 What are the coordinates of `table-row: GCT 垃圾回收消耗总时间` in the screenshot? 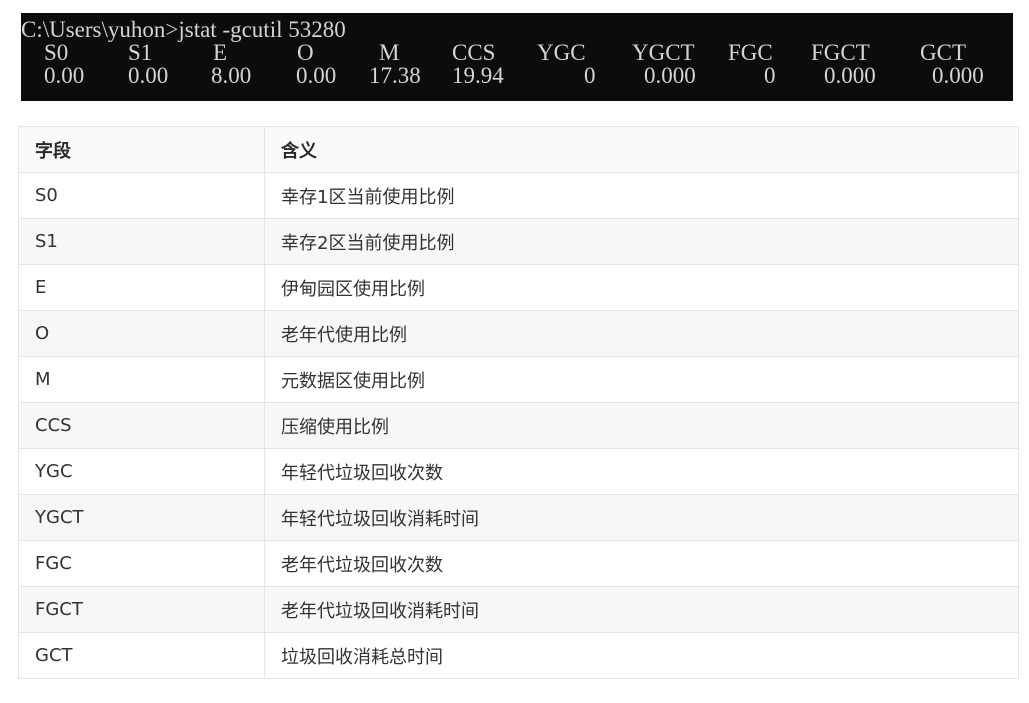 It's located at (518, 655).